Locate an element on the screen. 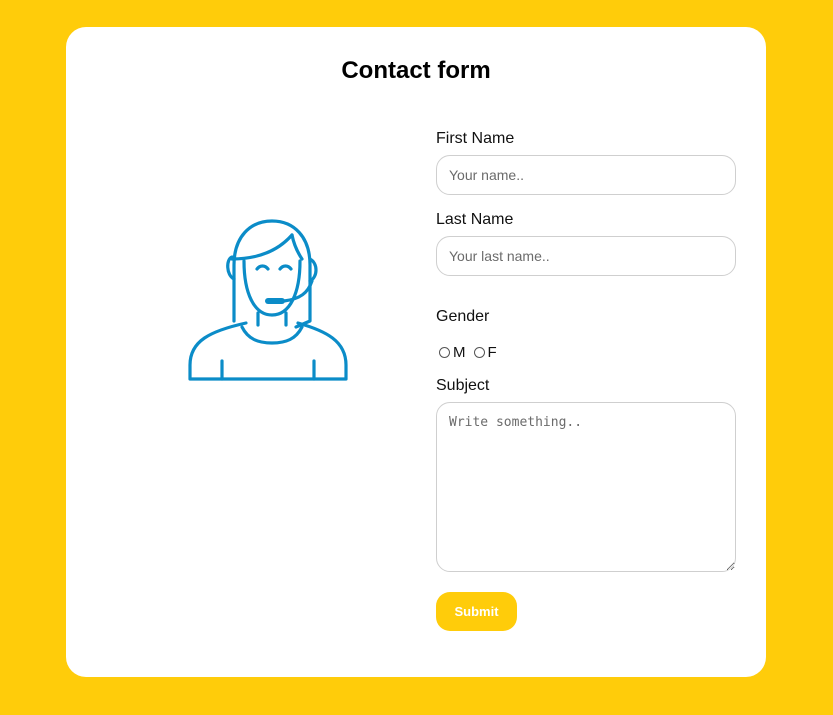  gender-label: Gender is located at coordinates (463, 316).